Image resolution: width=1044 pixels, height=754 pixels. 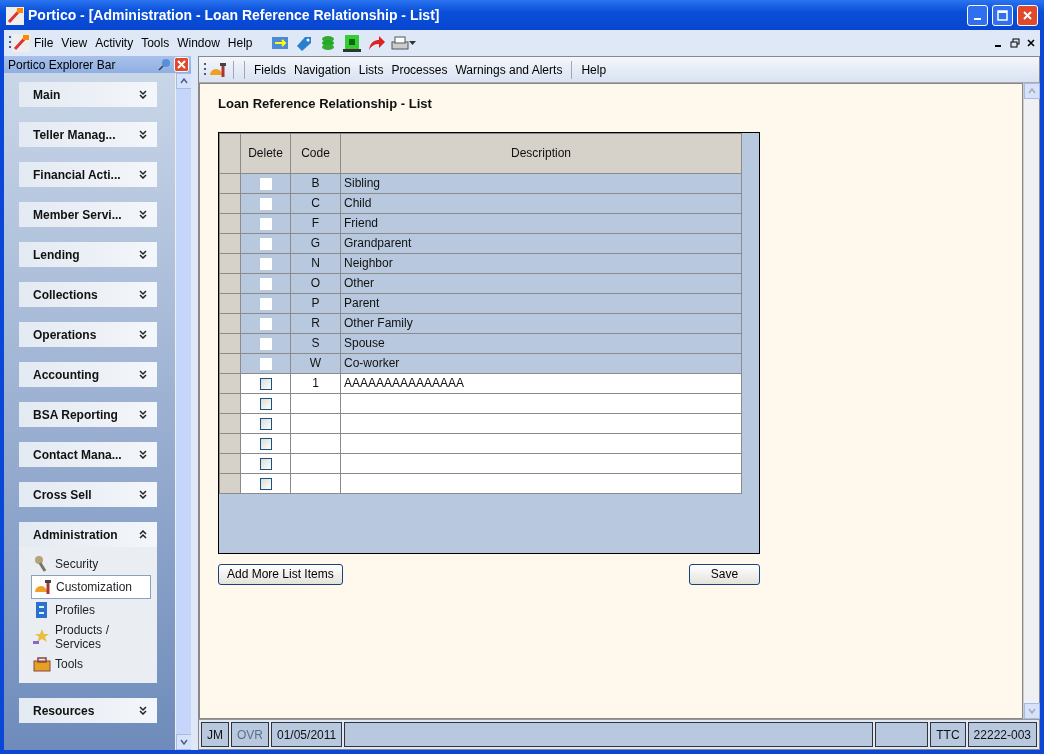 I want to click on menu-item: View, so click(x=74, y=43).